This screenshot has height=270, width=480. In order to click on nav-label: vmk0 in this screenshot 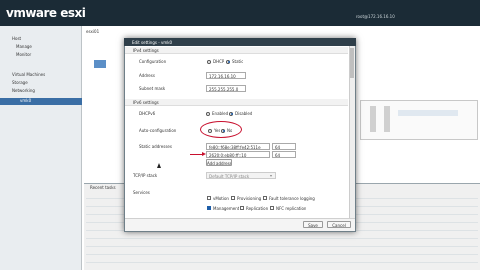, I will do `click(26, 100)`.